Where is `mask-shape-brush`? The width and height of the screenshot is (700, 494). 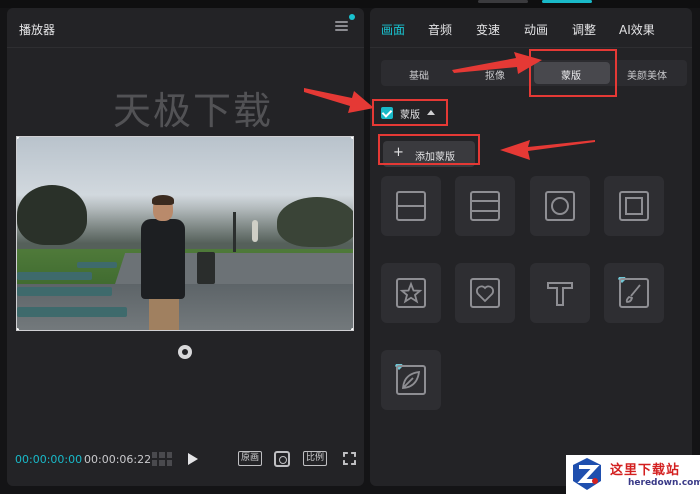 mask-shape-brush is located at coordinates (634, 293).